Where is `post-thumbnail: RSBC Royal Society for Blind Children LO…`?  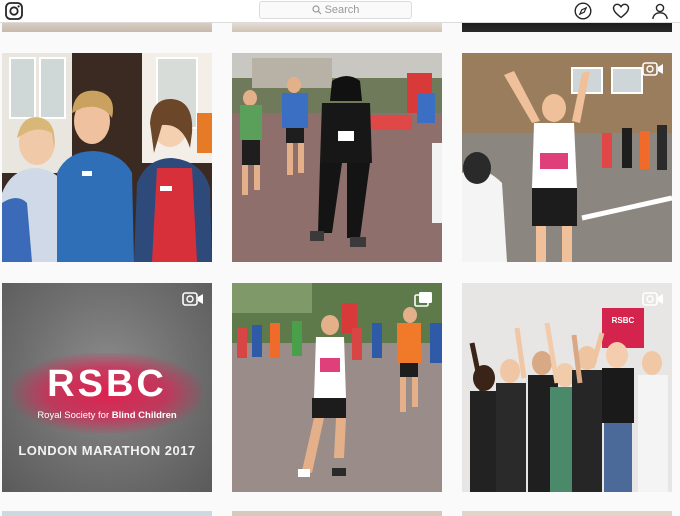 post-thumbnail: RSBC Royal Society for Blind Children LO… is located at coordinates (107, 387).